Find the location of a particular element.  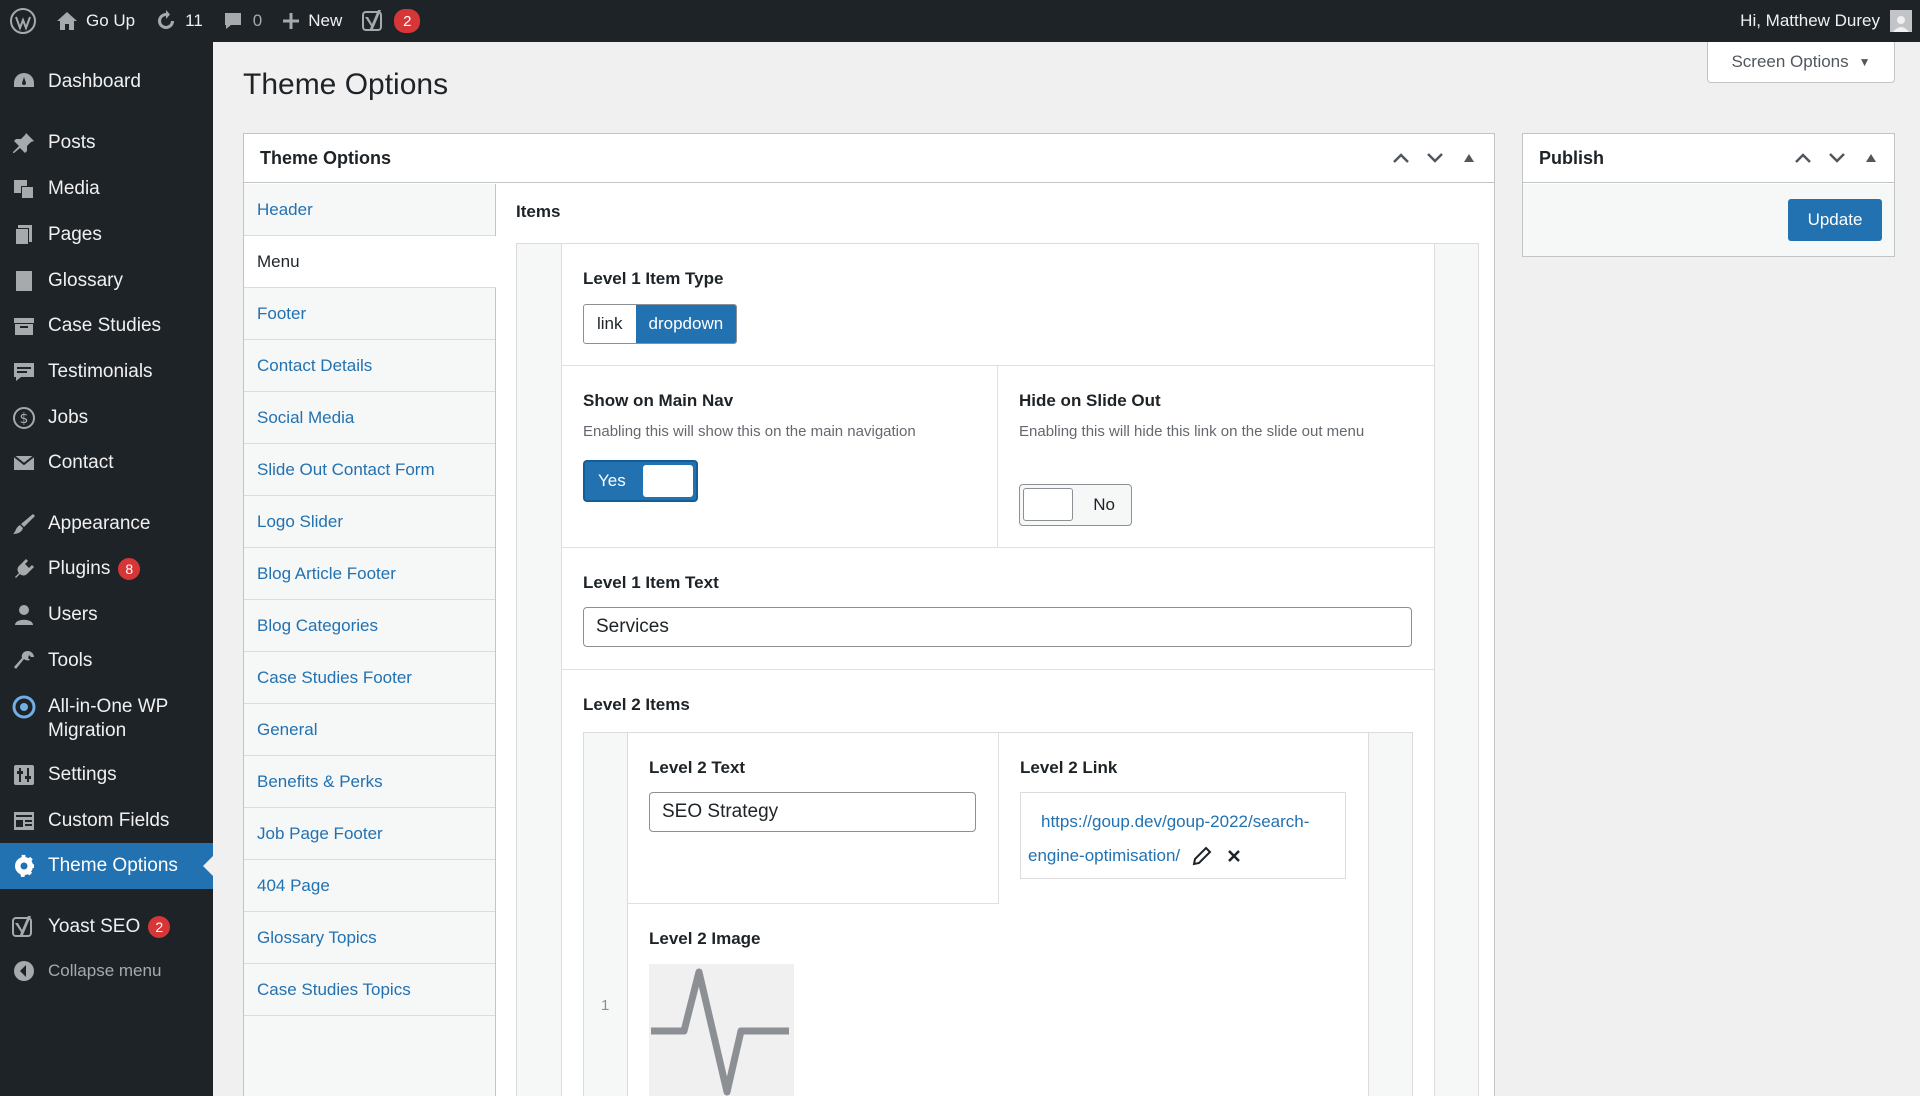

pulse-line-icon is located at coordinates (720, 1032).